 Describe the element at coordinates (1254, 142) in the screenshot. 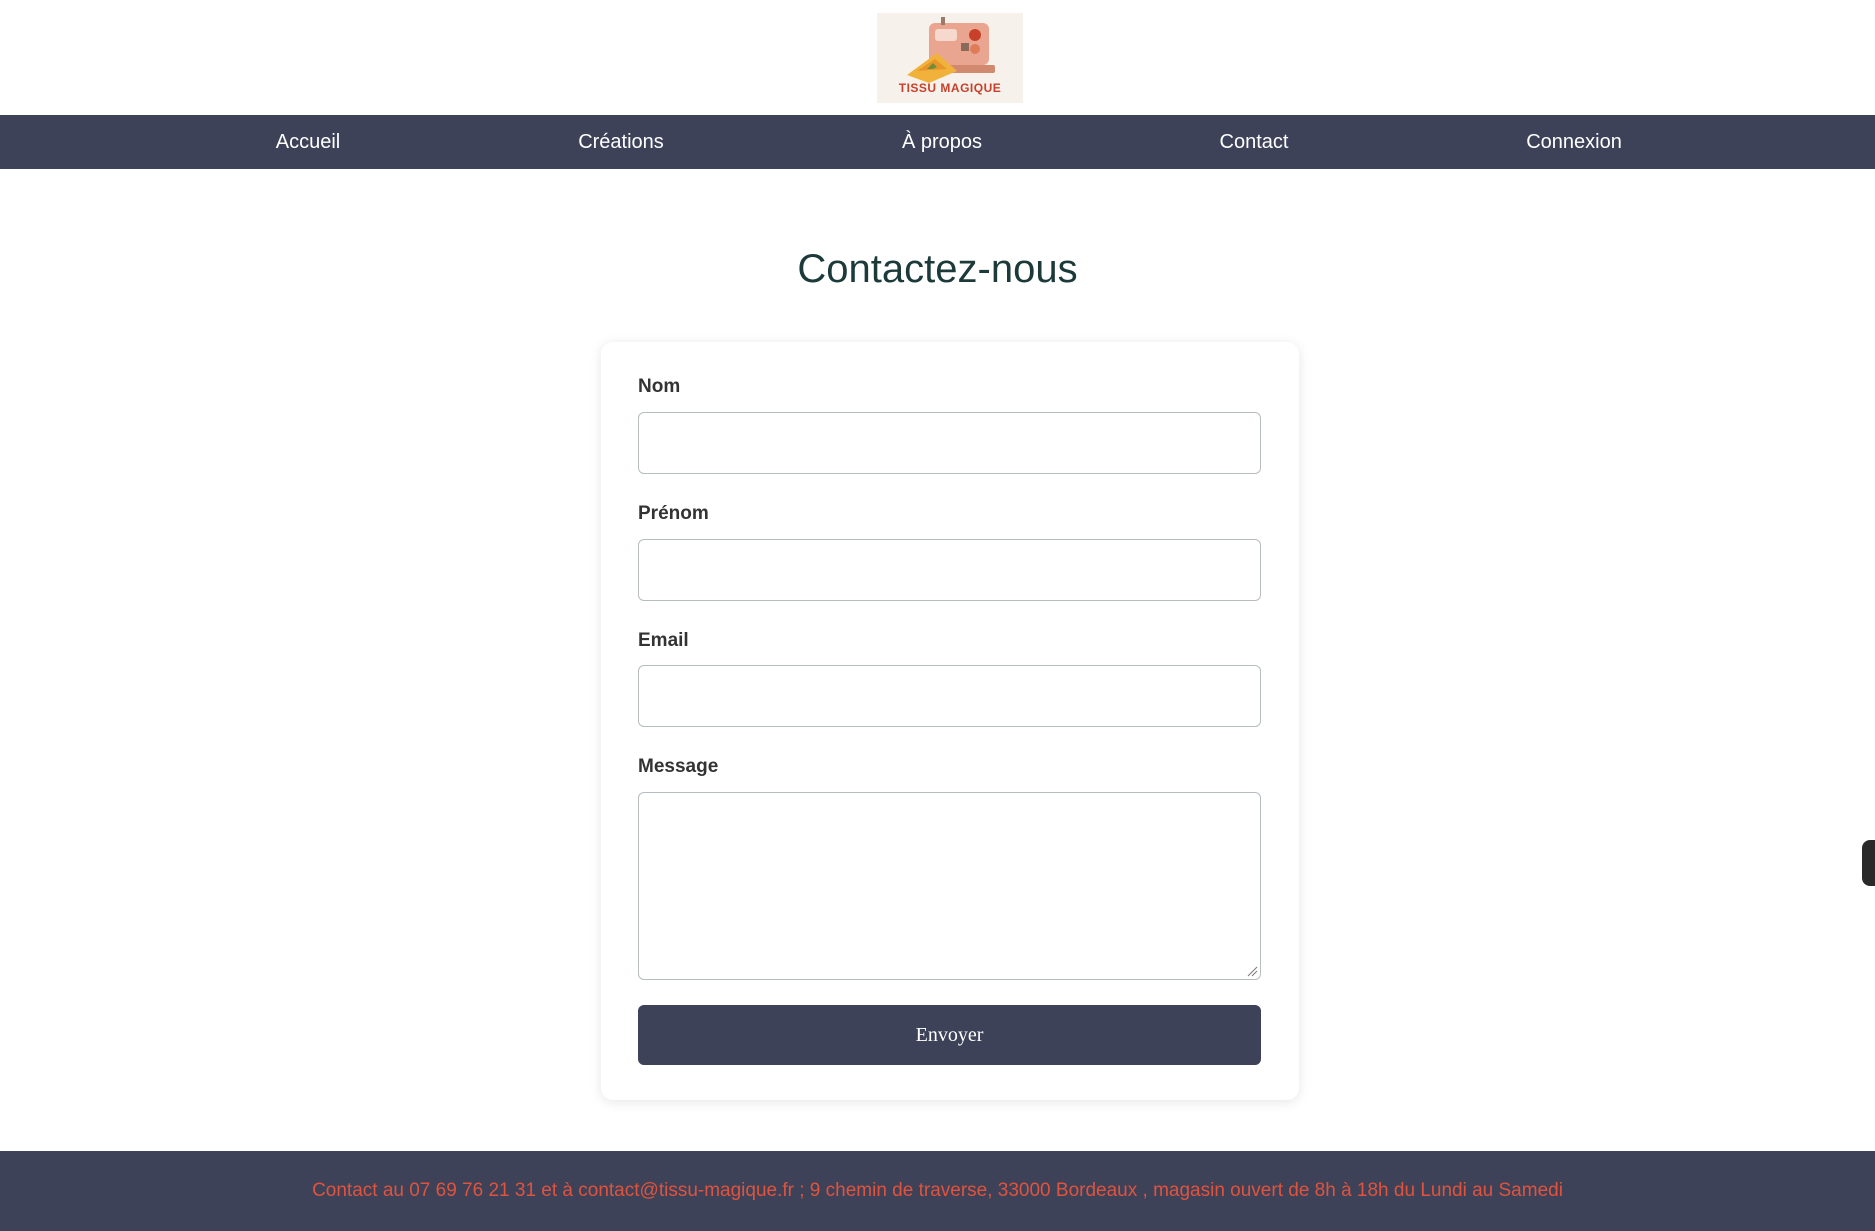

I see `nav-item-contact: Contact` at that location.